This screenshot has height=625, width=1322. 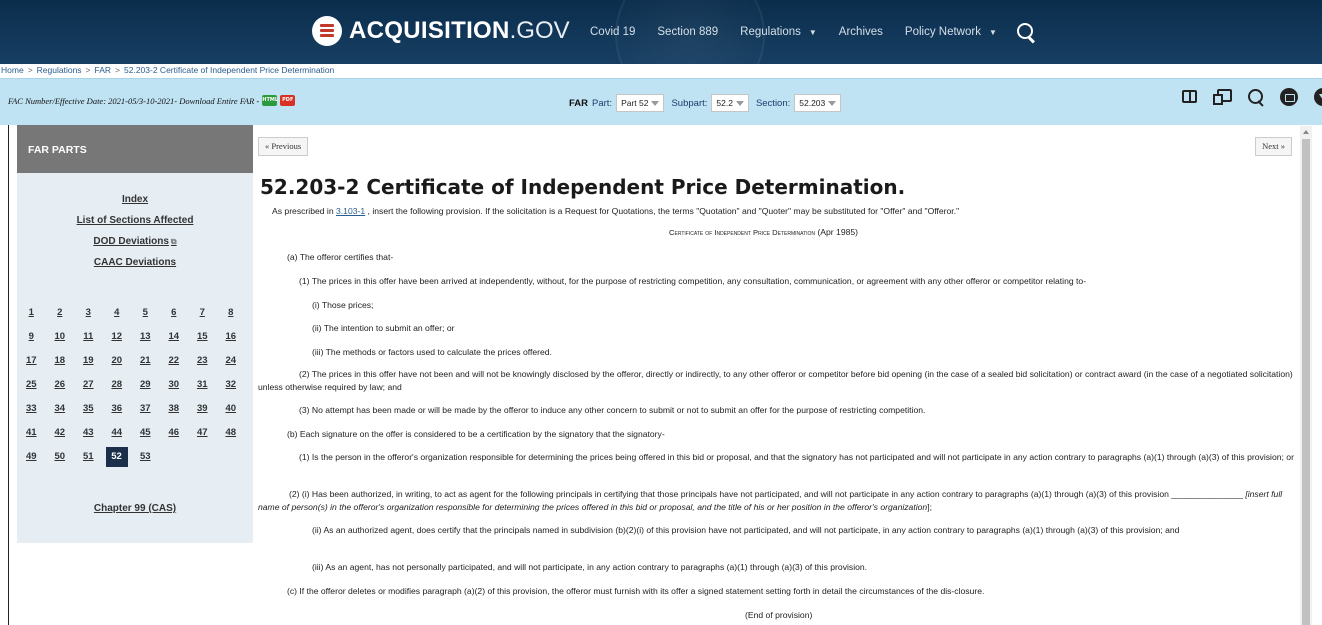 I want to click on part-link-47: 47, so click(x=202, y=433).